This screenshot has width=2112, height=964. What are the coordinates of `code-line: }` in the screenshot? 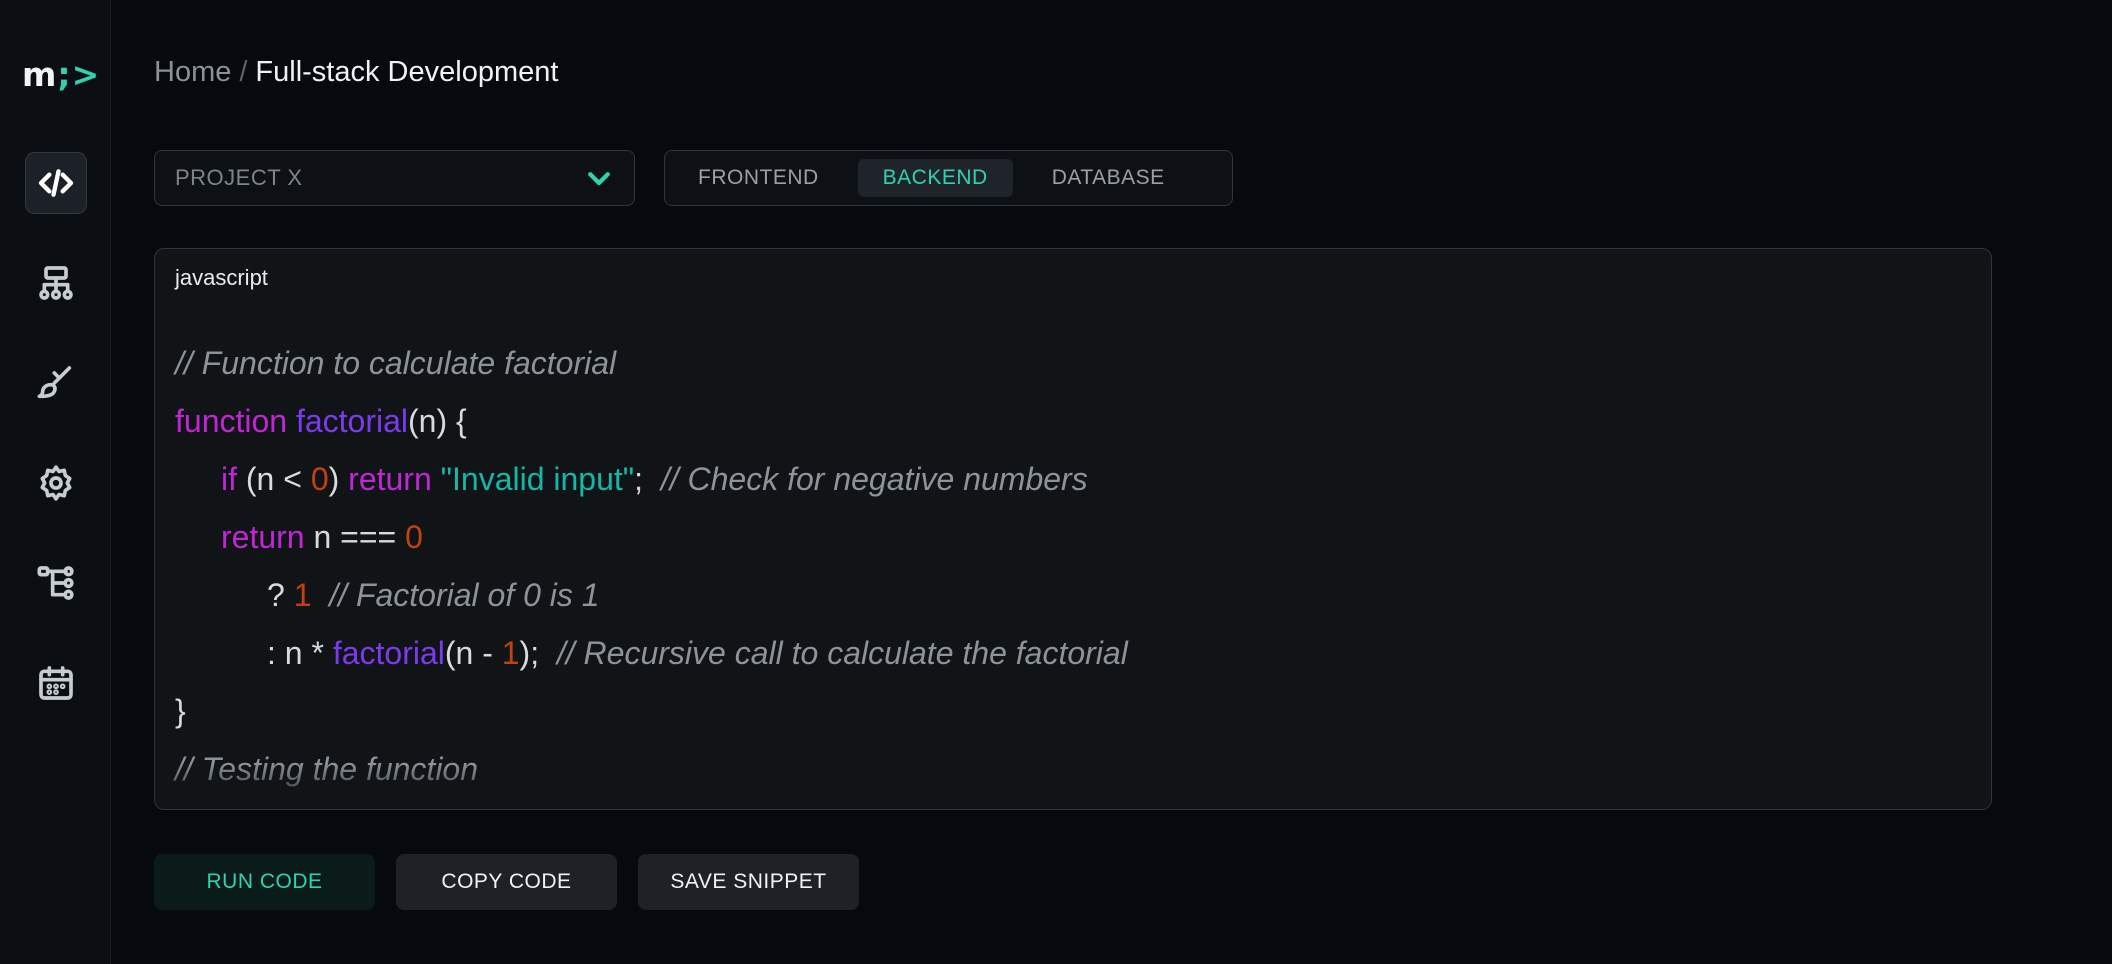 It's located at (180, 711).